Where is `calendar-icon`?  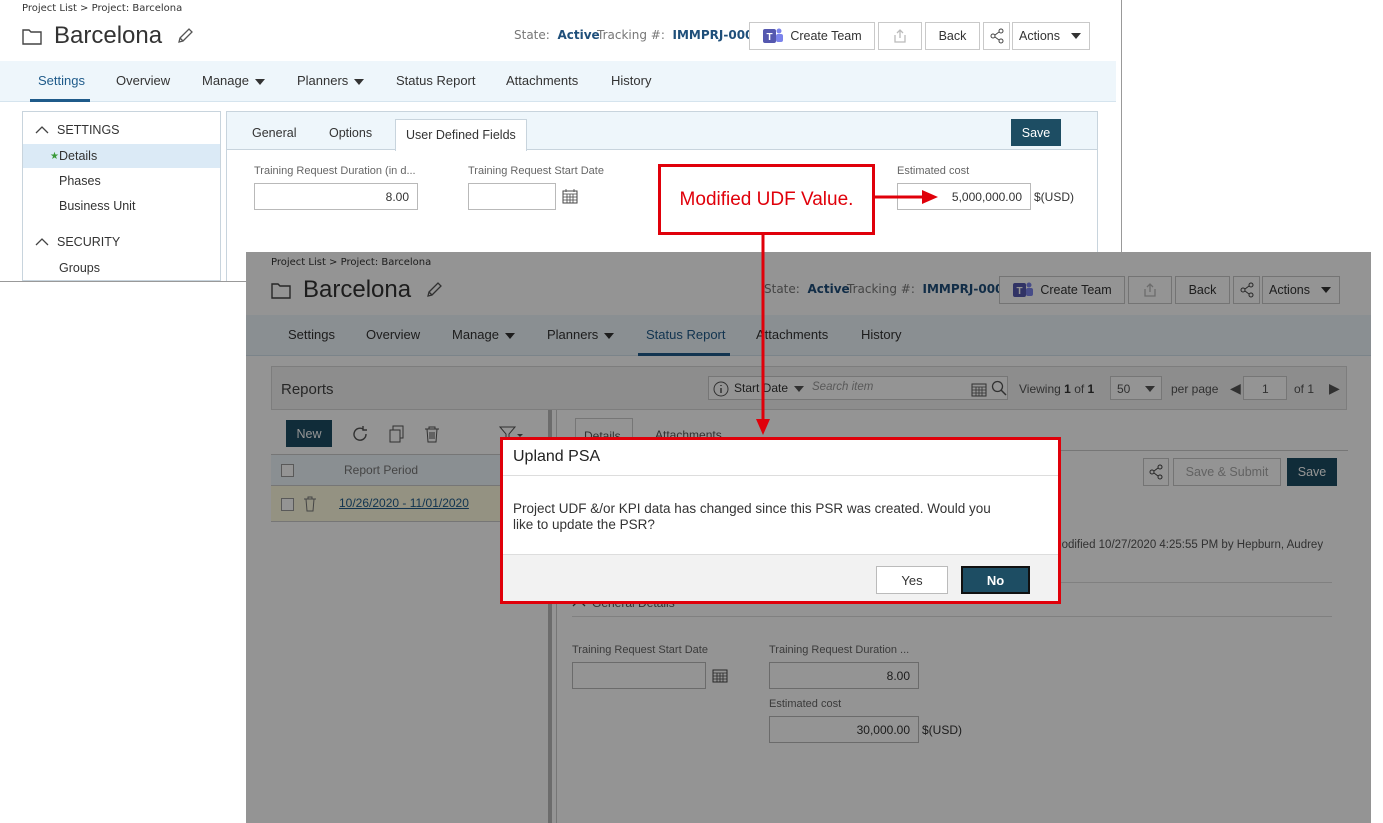
calendar-icon is located at coordinates (570, 196).